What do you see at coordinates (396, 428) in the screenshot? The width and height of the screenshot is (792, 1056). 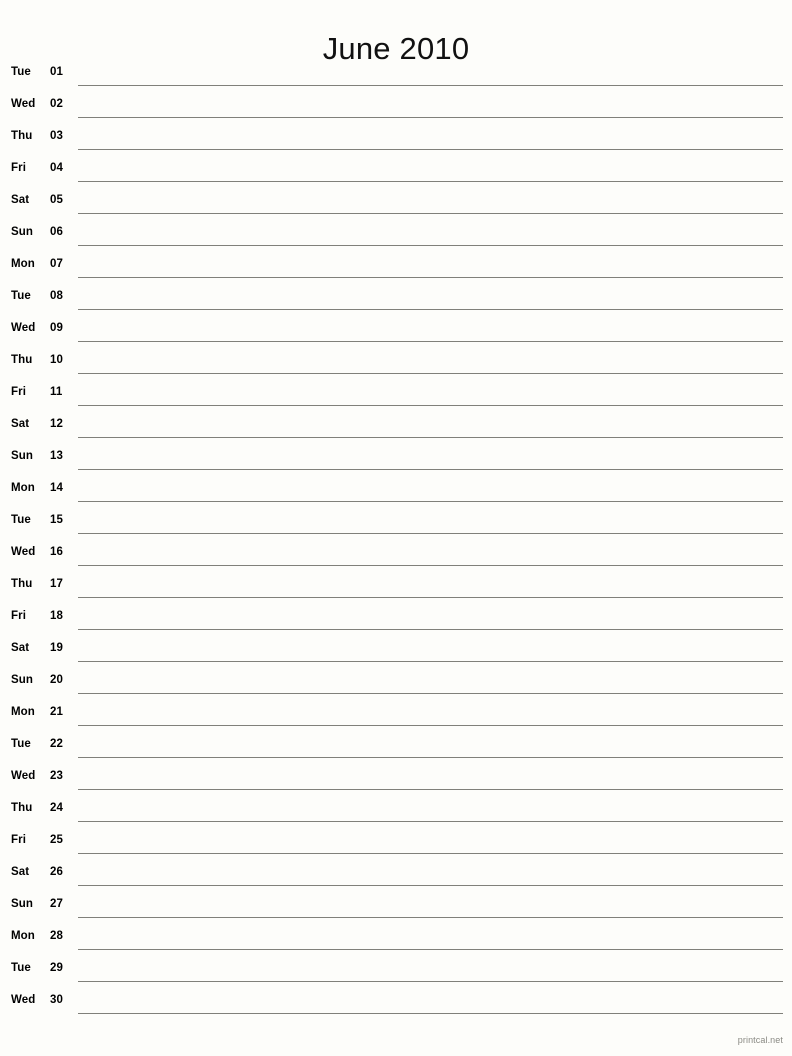 I see `day-row: Sat 12` at bounding box center [396, 428].